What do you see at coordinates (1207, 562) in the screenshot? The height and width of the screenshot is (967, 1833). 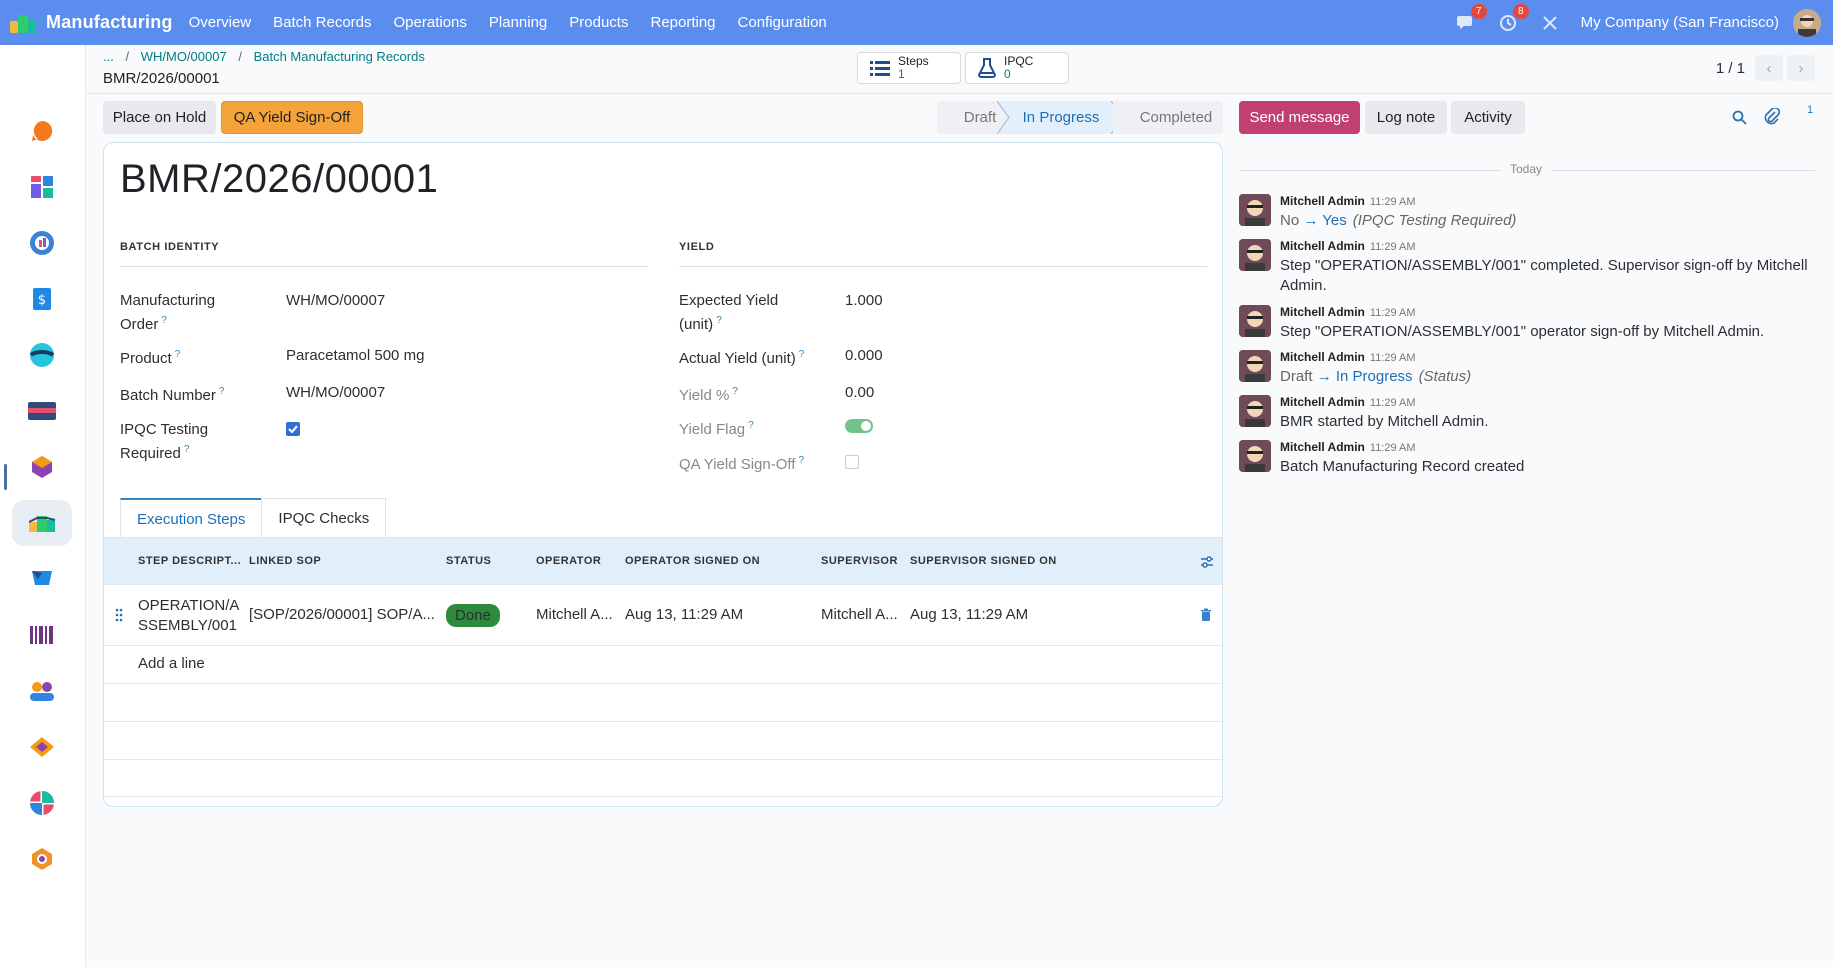 I see `column-settings-icon` at bounding box center [1207, 562].